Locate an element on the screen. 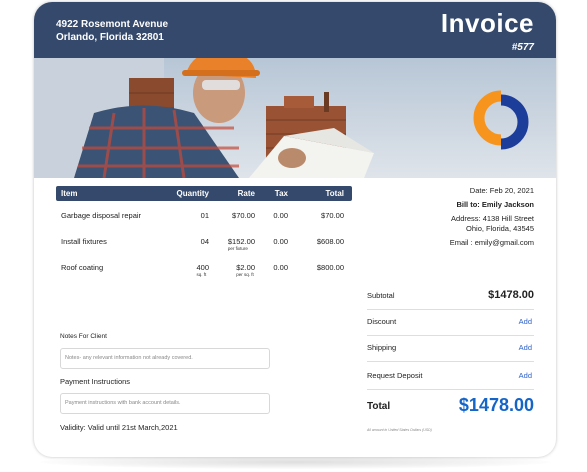 Image resolution: width=587 pixels, height=472 pixels. row-rate: $152.00 per fixture is located at coordinates (241, 244).